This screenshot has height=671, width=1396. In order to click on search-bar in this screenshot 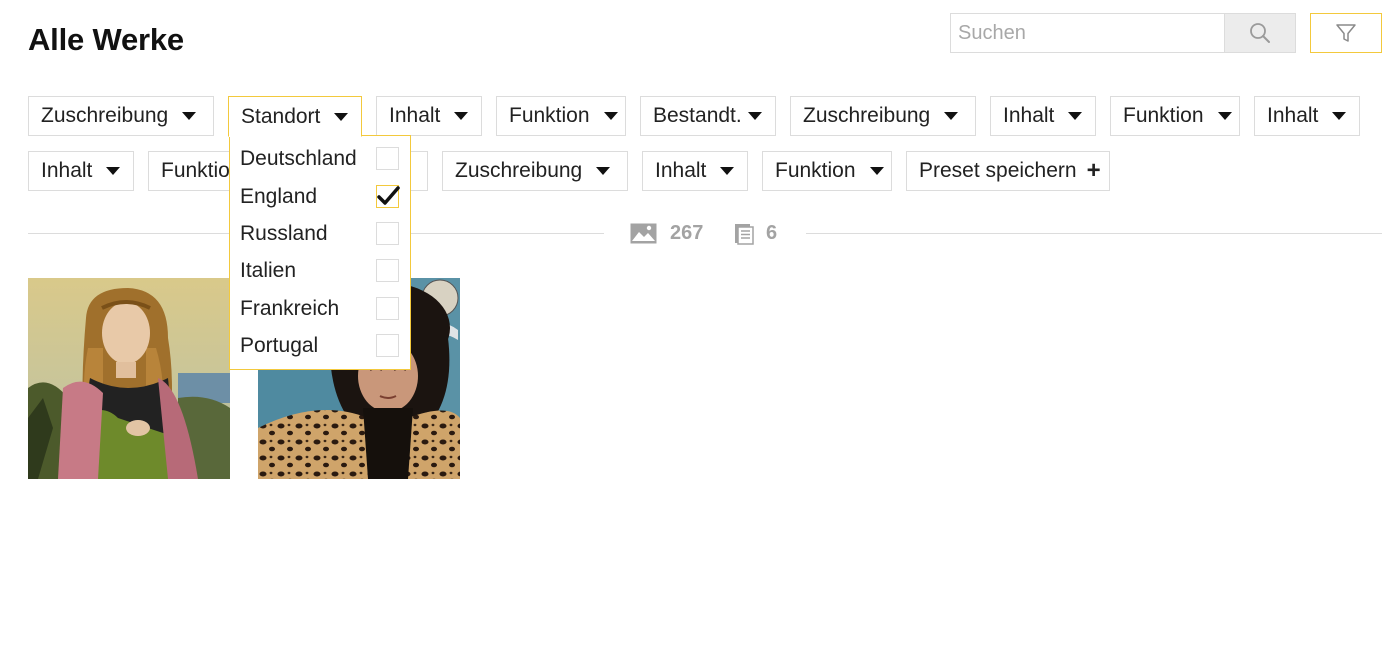, I will do `click(1123, 33)`.